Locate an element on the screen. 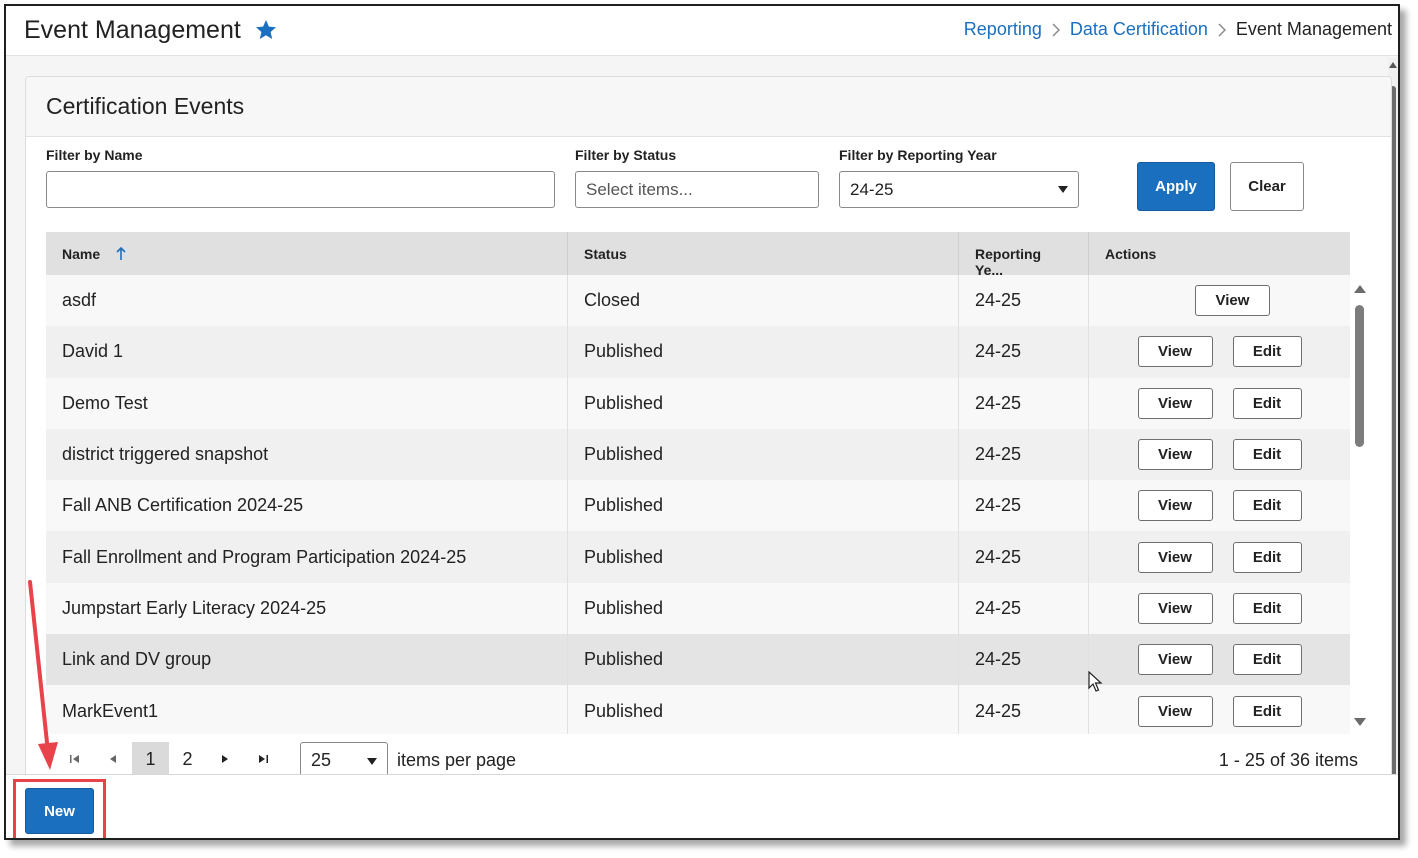 The image size is (1418, 858). column-header-name: Name is located at coordinates (307, 253).